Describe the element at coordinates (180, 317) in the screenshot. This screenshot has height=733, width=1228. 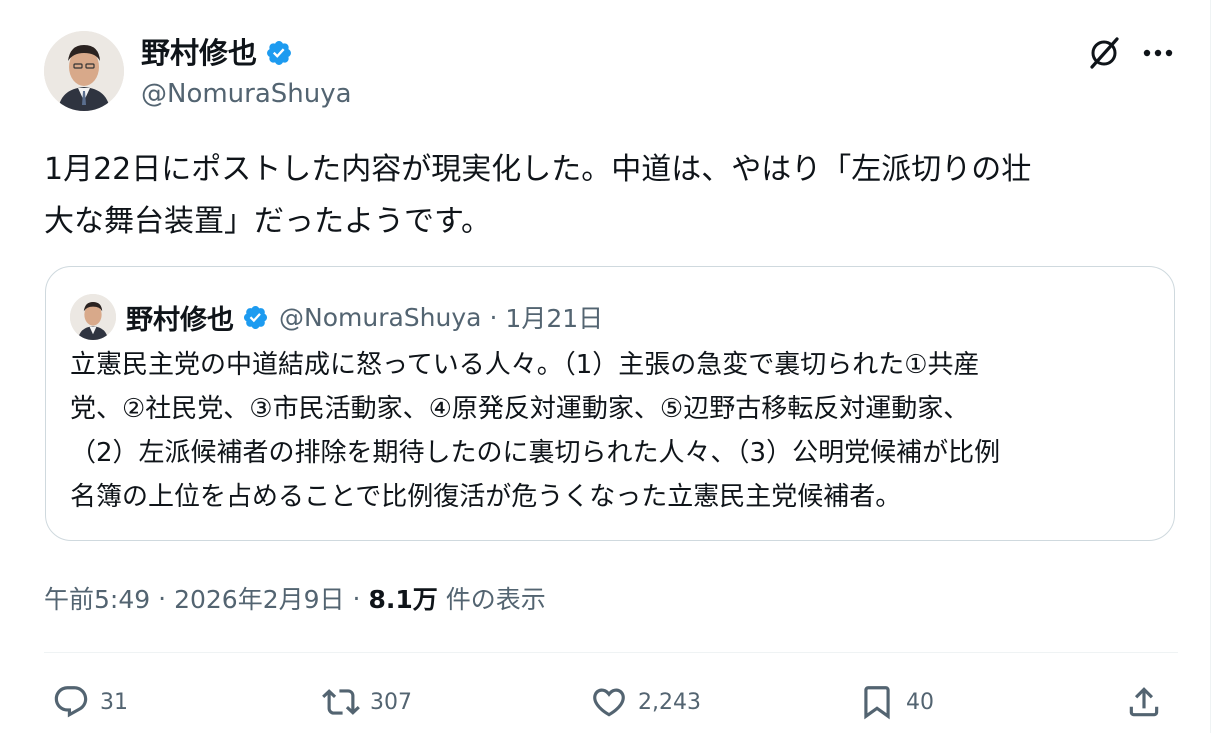
I see `quoted-author-name: 野村修也` at that location.